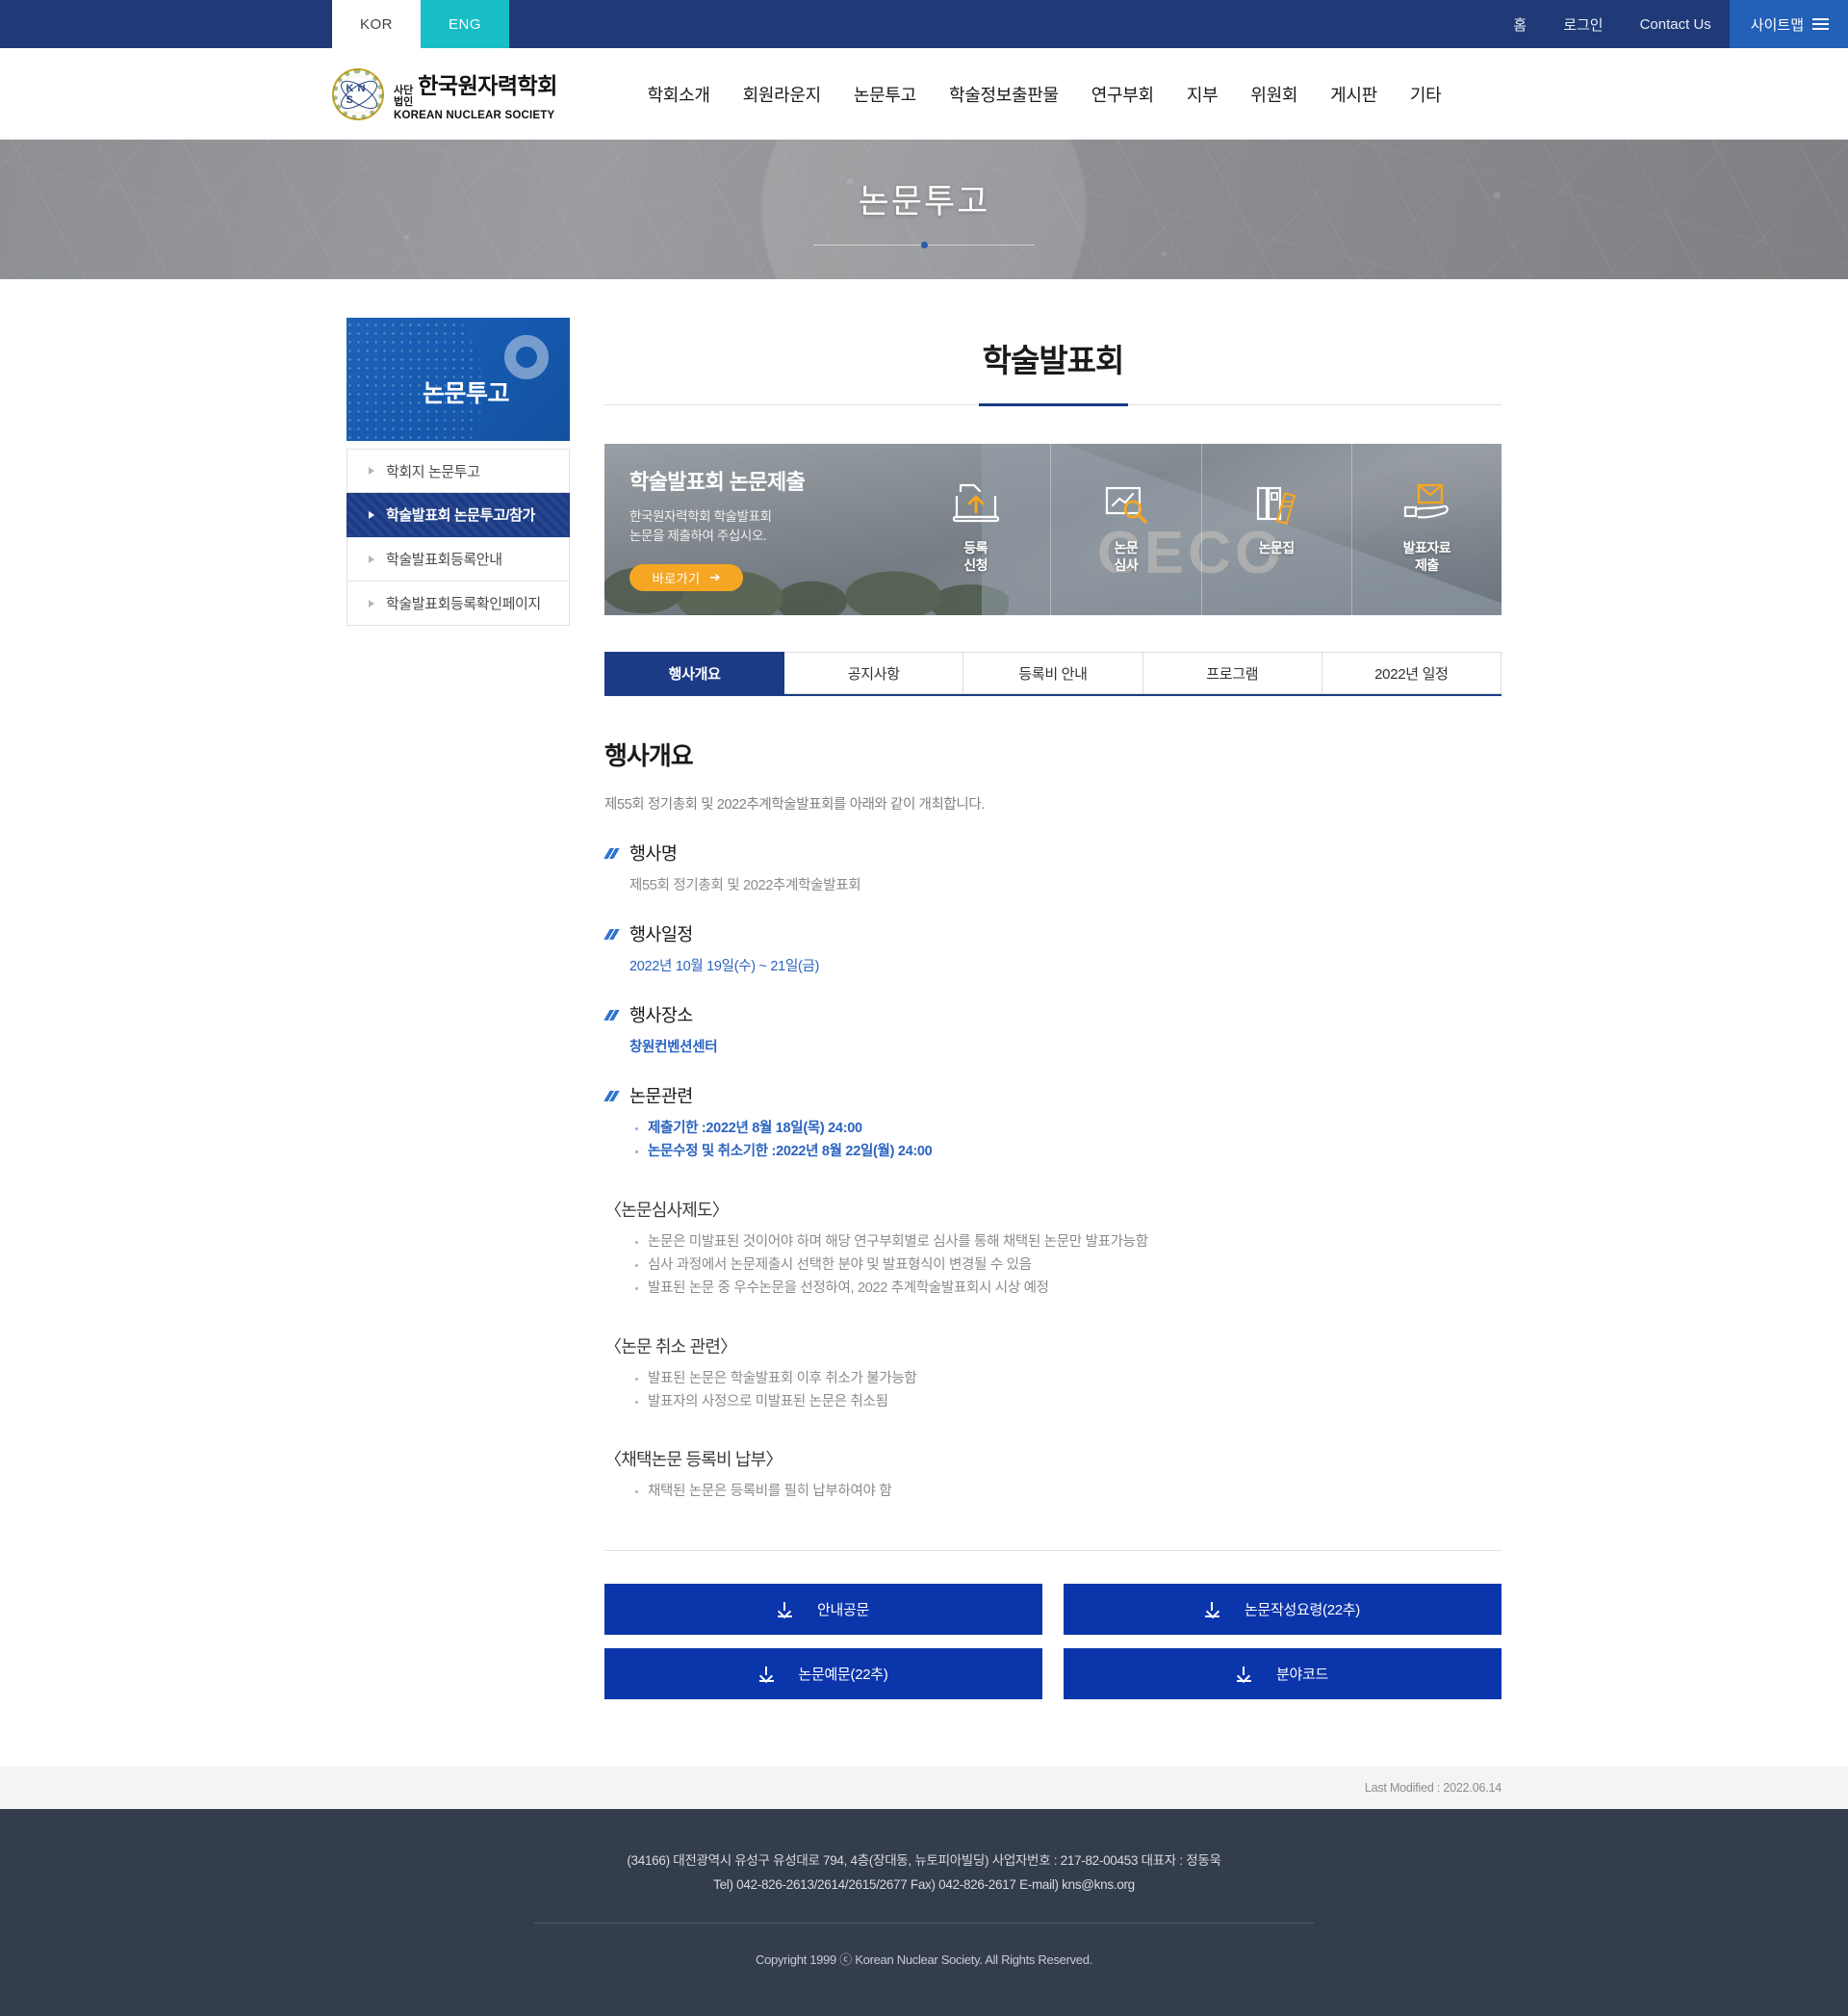 The height and width of the screenshot is (2016, 1848). What do you see at coordinates (1433, 1788) in the screenshot?
I see `last-modified-text: Last Modified : 2022.06.14` at bounding box center [1433, 1788].